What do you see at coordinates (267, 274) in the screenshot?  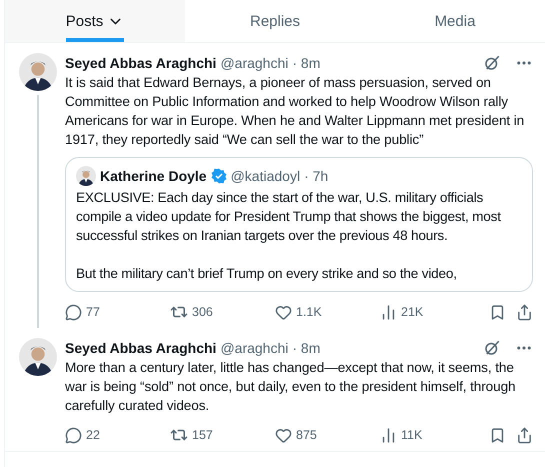 I see `quote-text: But the military can’t brief Trump on every strike and so the video,` at bounding box center [267, 274].